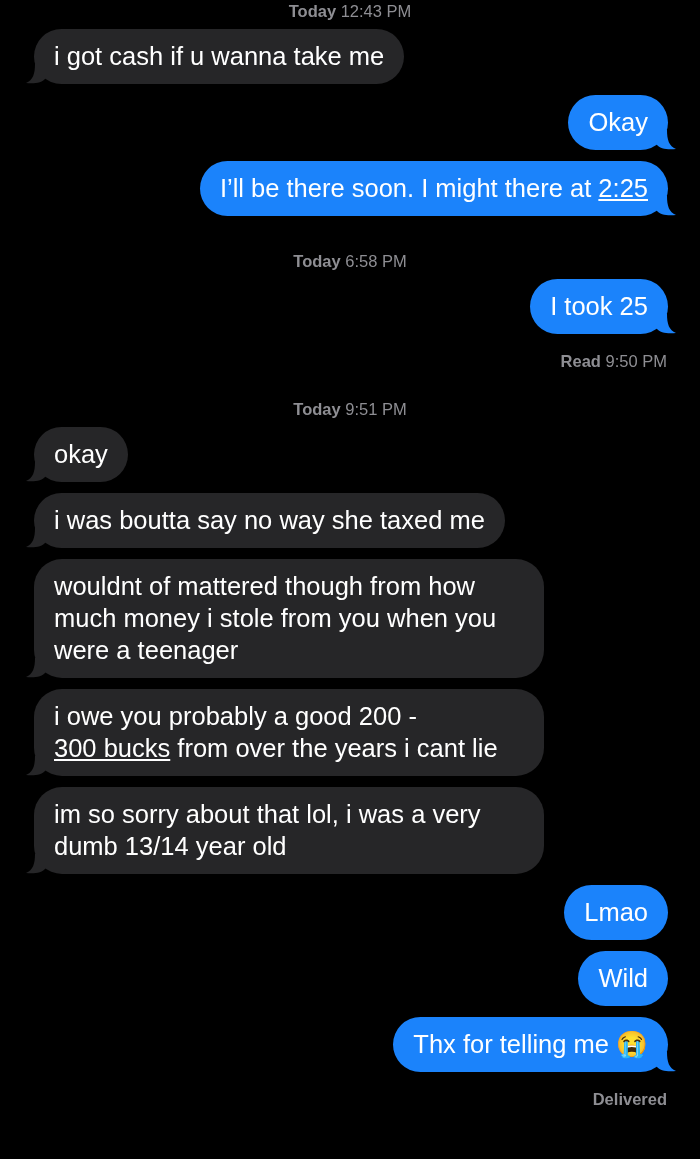 The width and height of the screenshot is (700, 1159). Describe the element at coordinates (219, 56) in the screenshot. I see `received-message-bubble: i got cash if u wanna take me` at that location.